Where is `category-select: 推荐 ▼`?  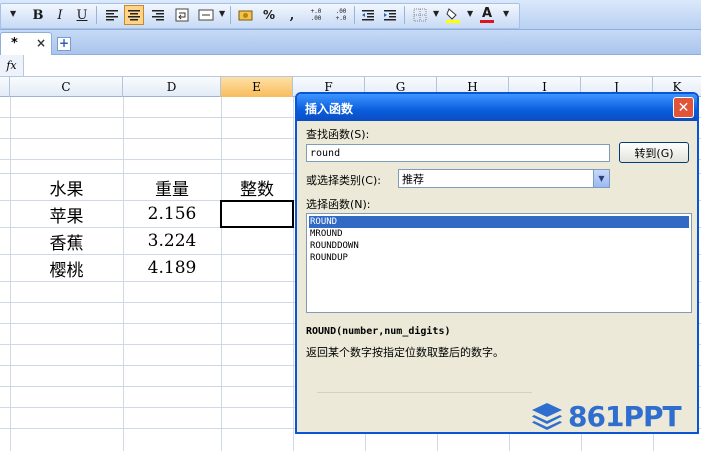 category-select: 推荐 ▼ is located at coordinates (504, 178).